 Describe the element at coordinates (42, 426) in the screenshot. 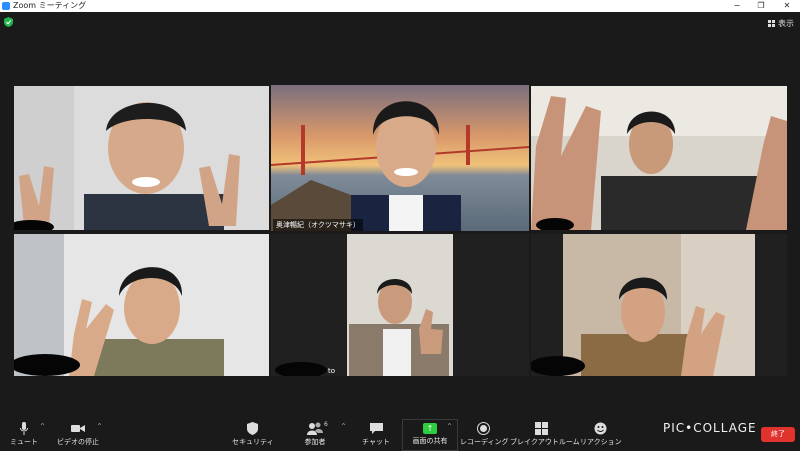

I see `audio-options-caret: ^` at that location.